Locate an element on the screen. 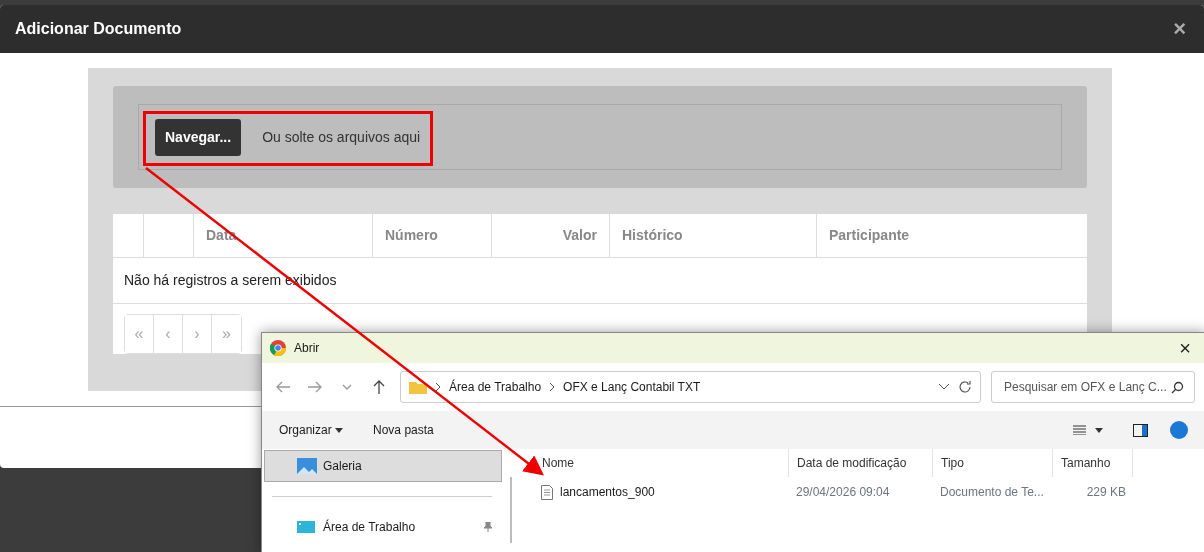 The width and height of the screenshot is (1204, 552). column-header: Participante is located at coordinates (869, 235).